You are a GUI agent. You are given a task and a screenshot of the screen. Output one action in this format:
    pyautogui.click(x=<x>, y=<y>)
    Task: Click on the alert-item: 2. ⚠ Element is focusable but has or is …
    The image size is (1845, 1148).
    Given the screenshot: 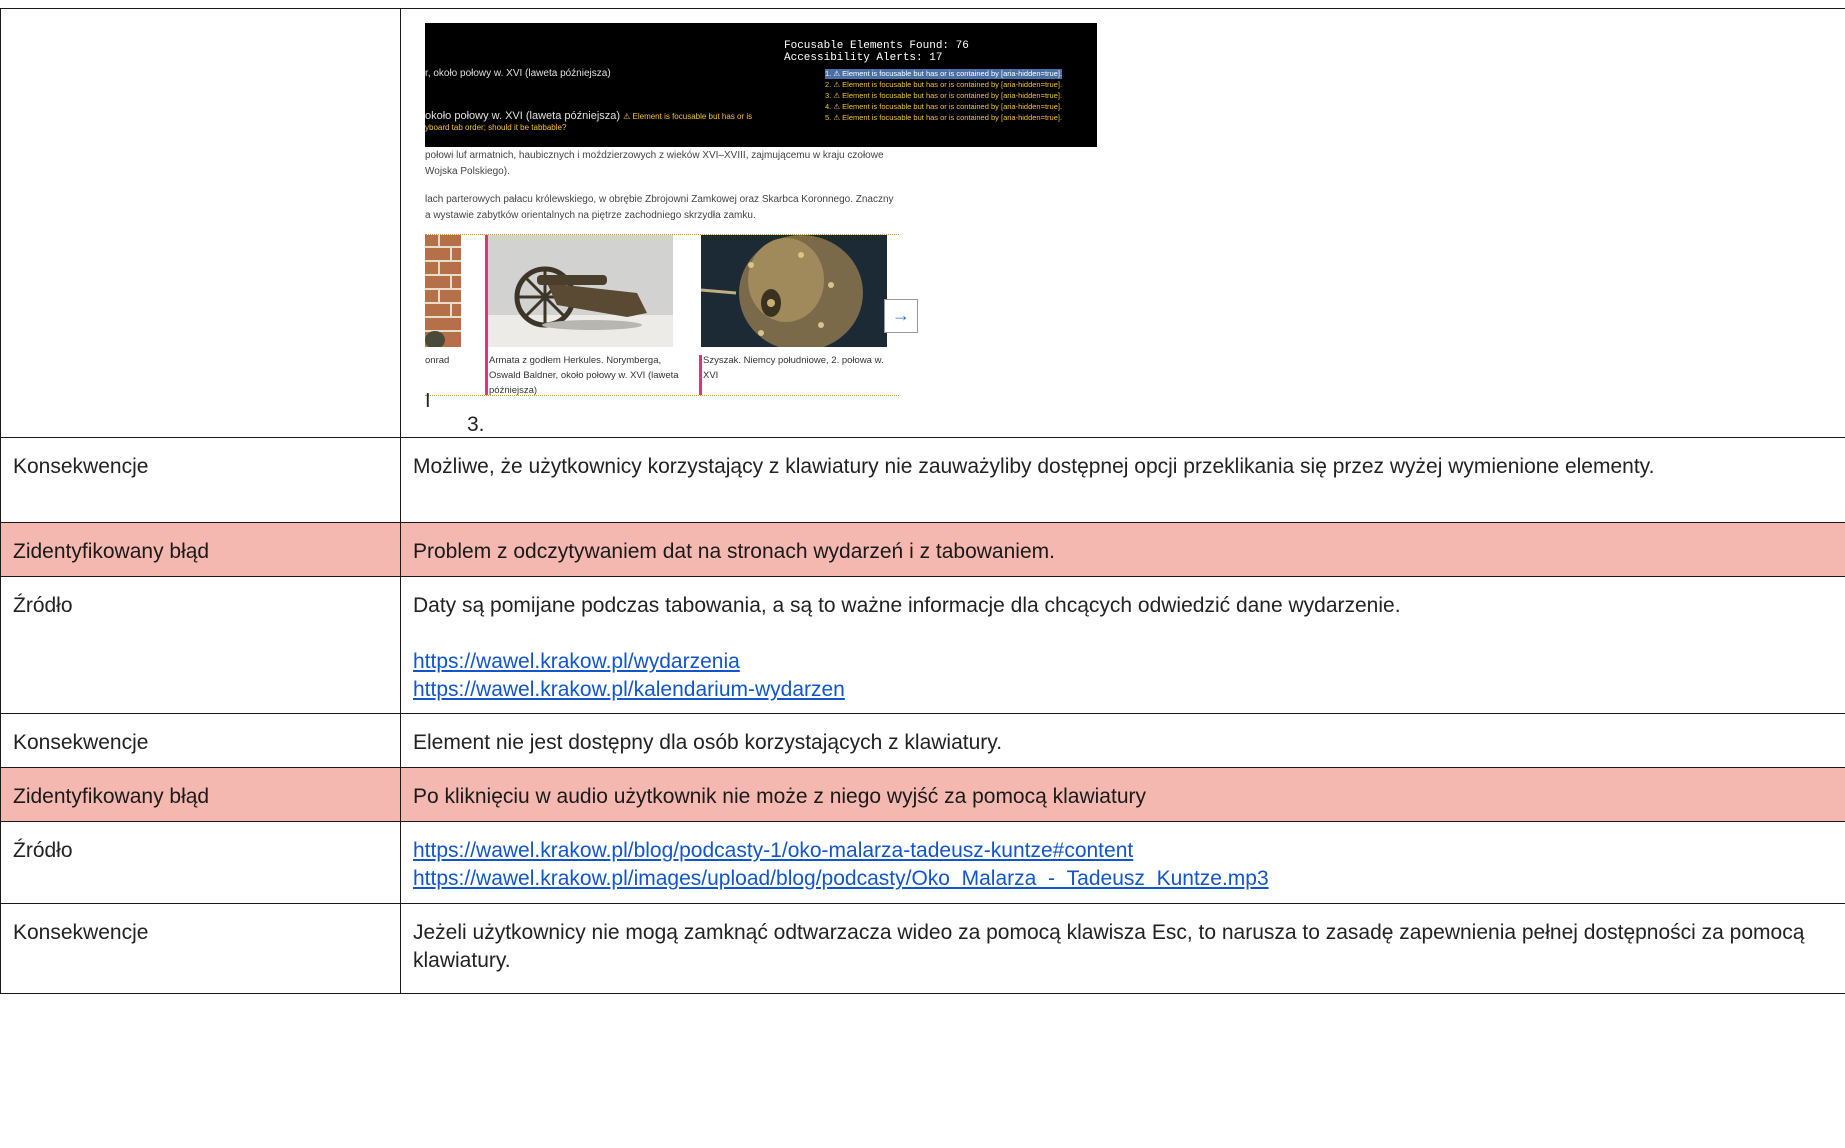 What is the action you would take?
    pyautogui.click(x=943, y=85)
    